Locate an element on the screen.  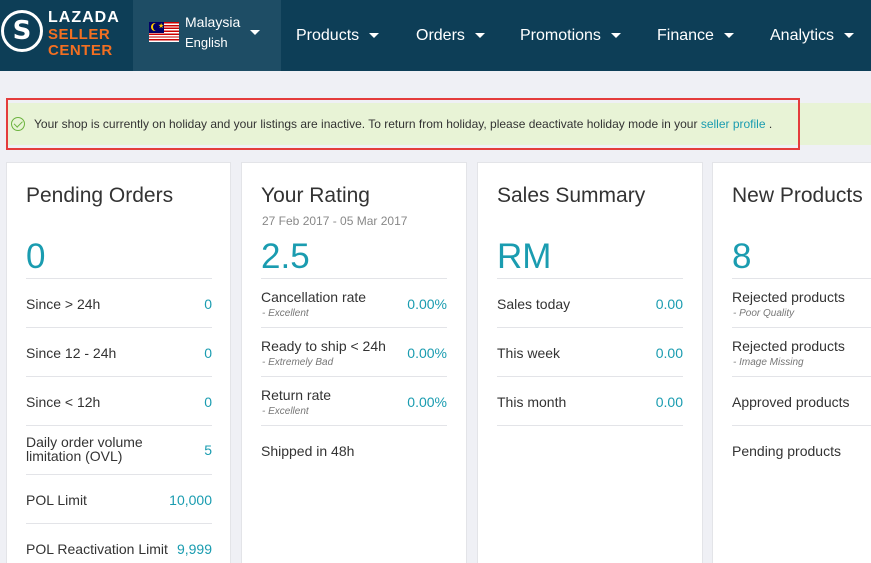
list-item: Since > 24h 0 is located at coordinates (119, 303).